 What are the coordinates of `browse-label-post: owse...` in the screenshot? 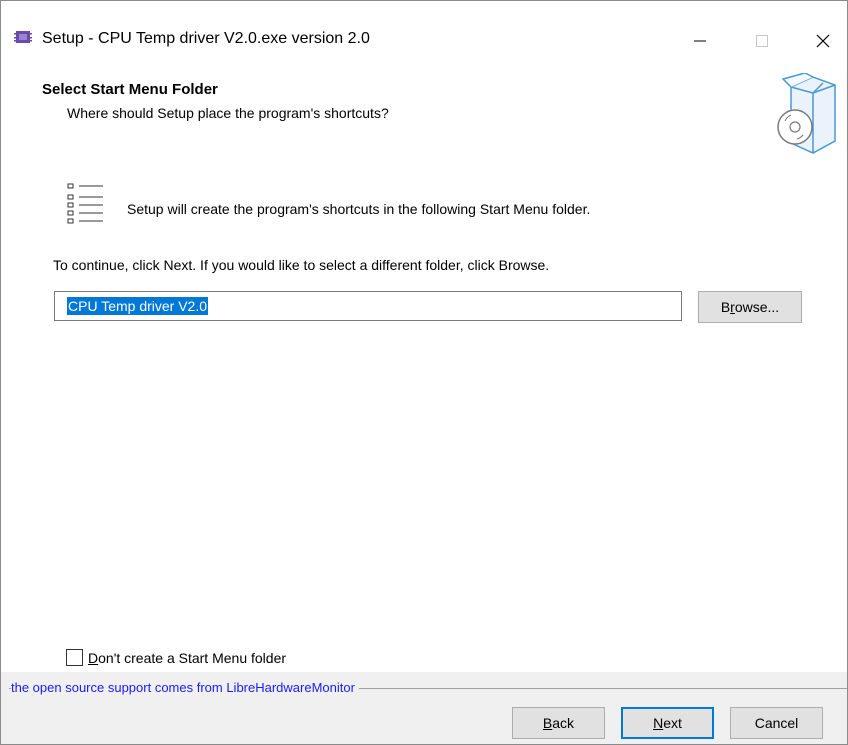 It's located at (757, 307).